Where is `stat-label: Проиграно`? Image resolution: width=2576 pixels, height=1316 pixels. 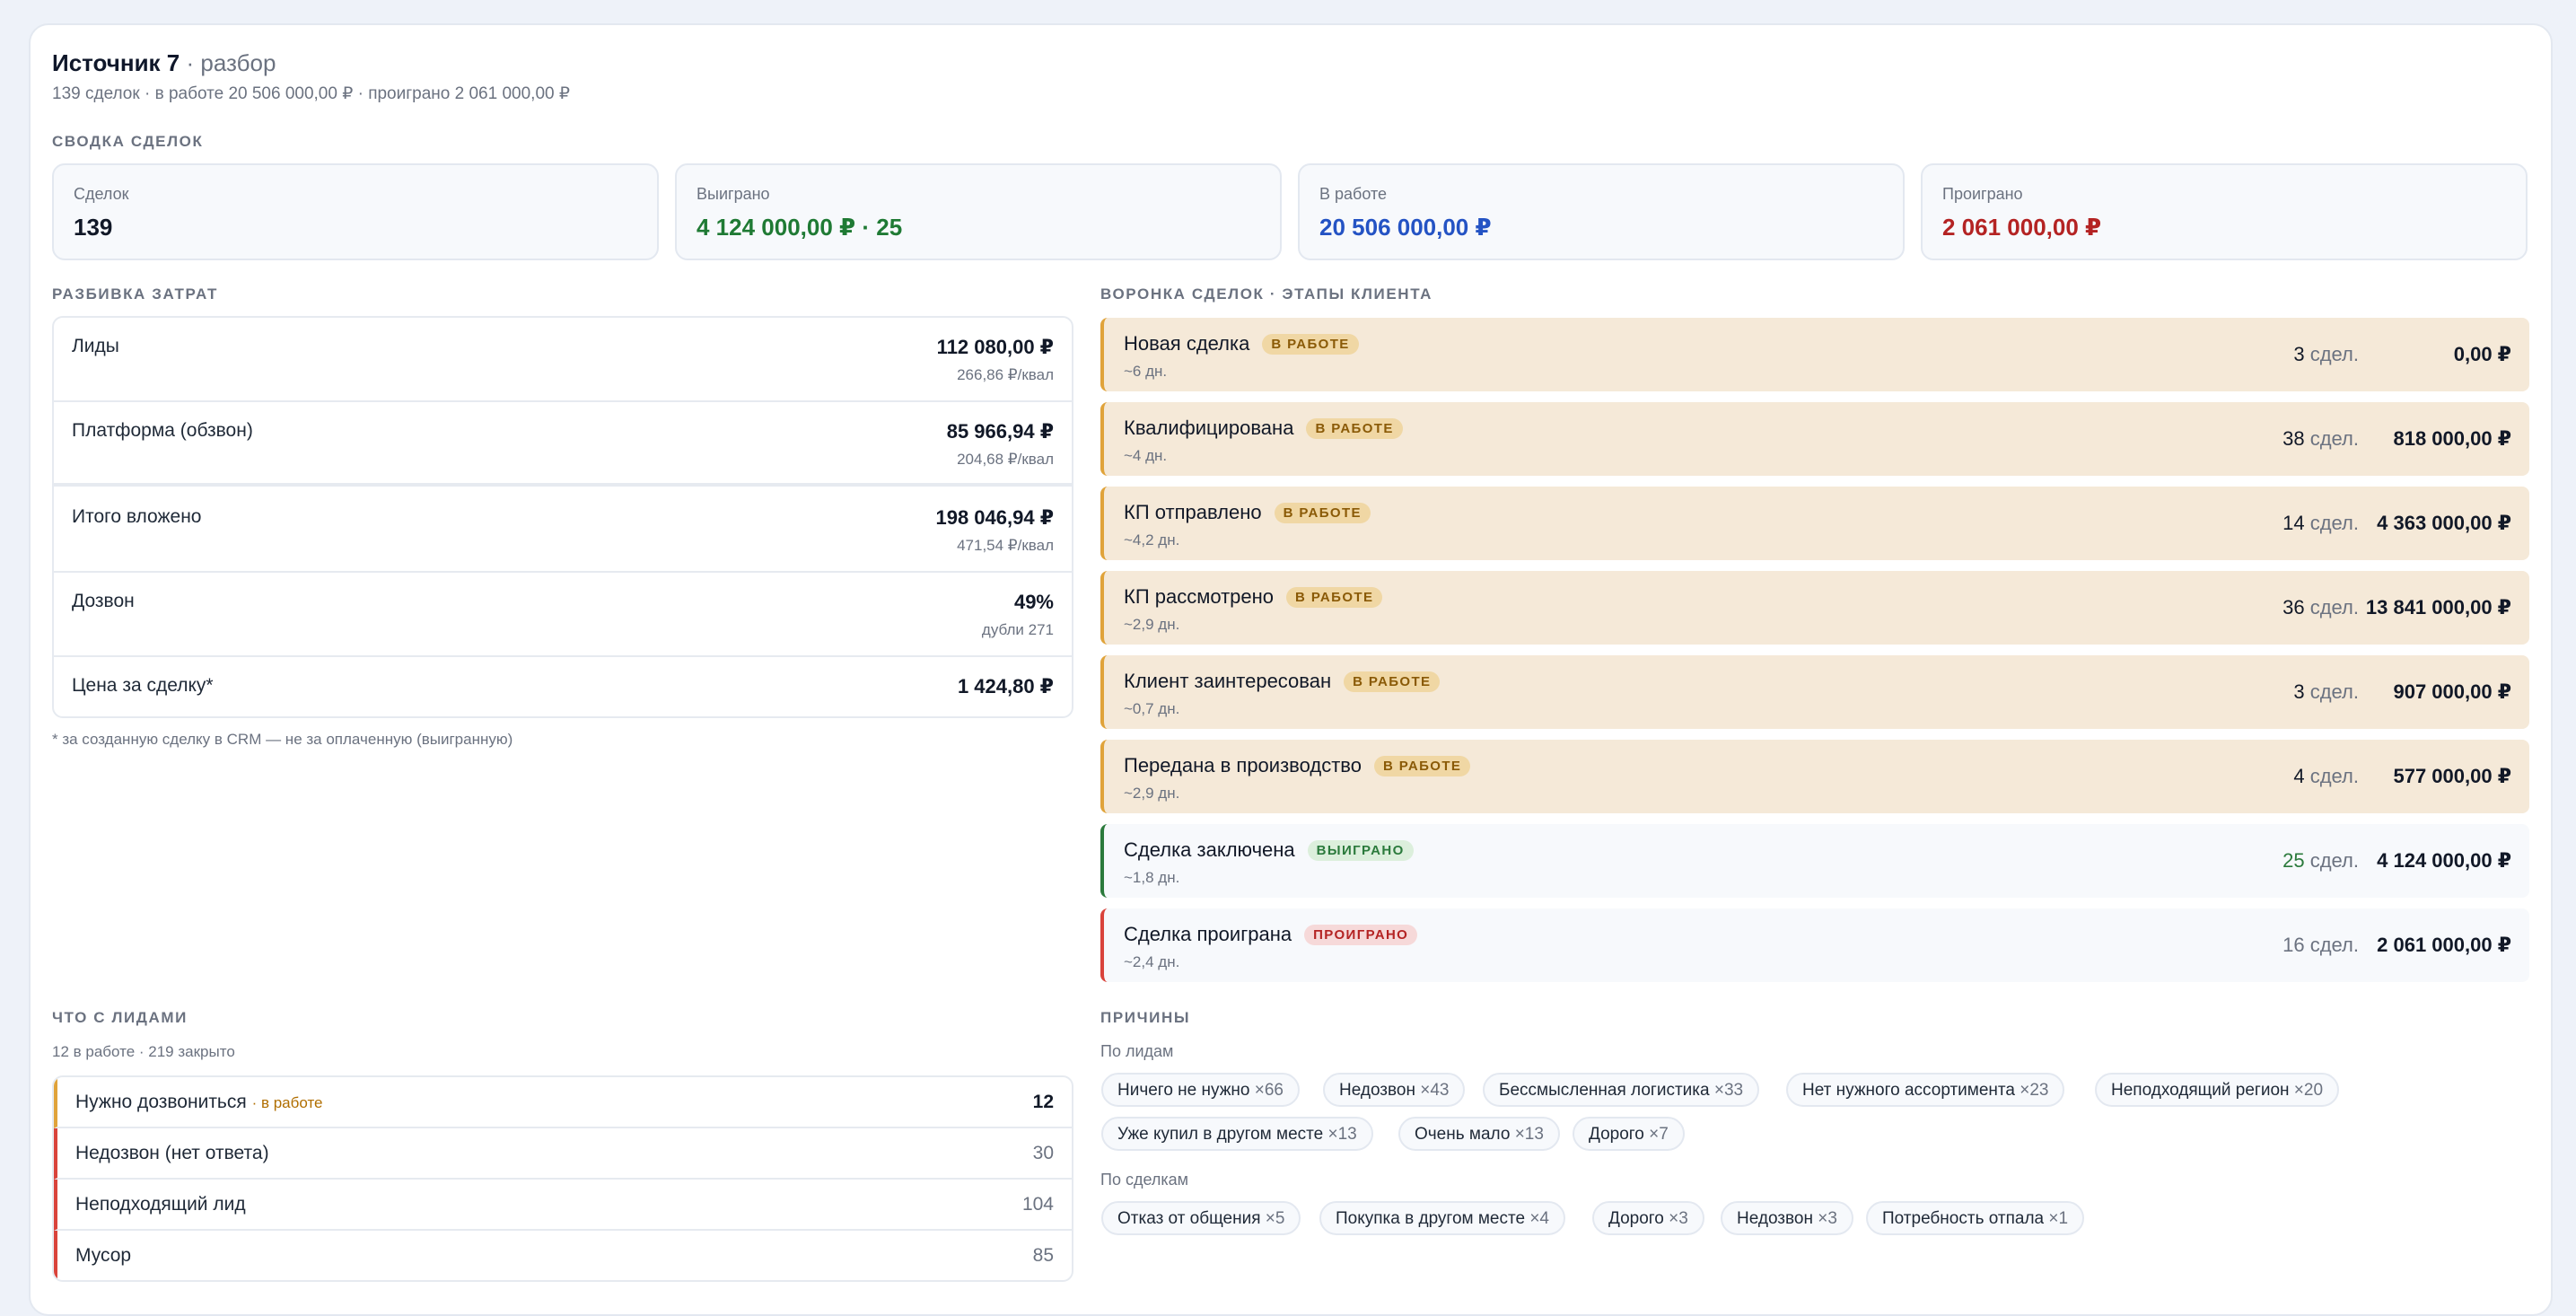
stat-label: Проиграно is located at coordinates (1982, 194).